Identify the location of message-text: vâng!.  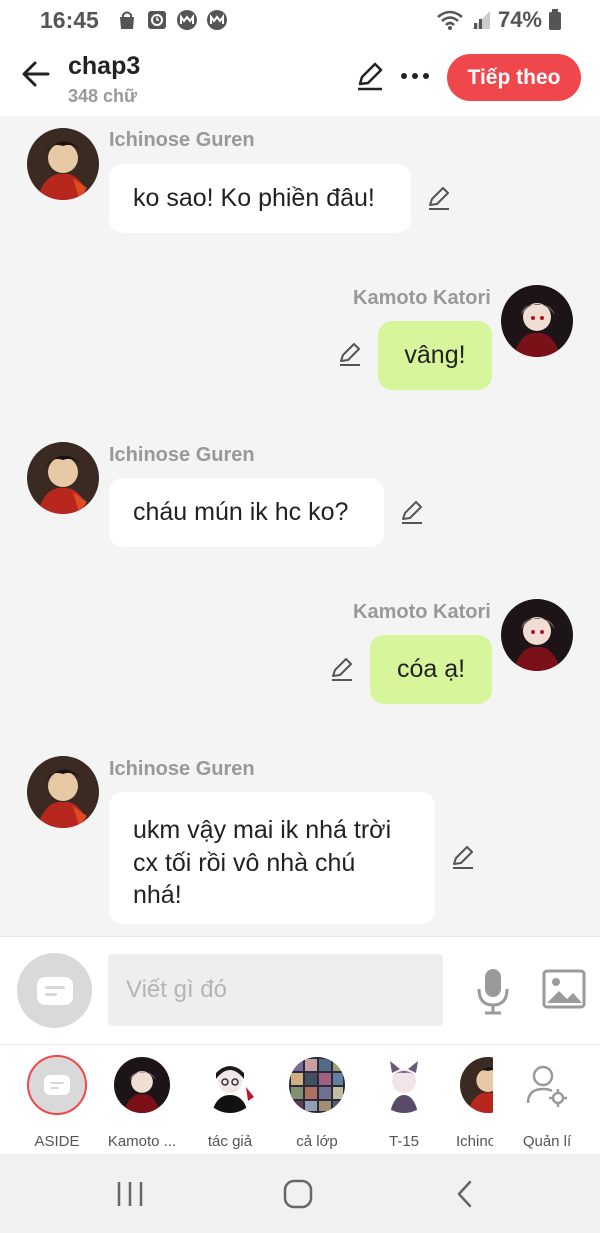
(435, 355).